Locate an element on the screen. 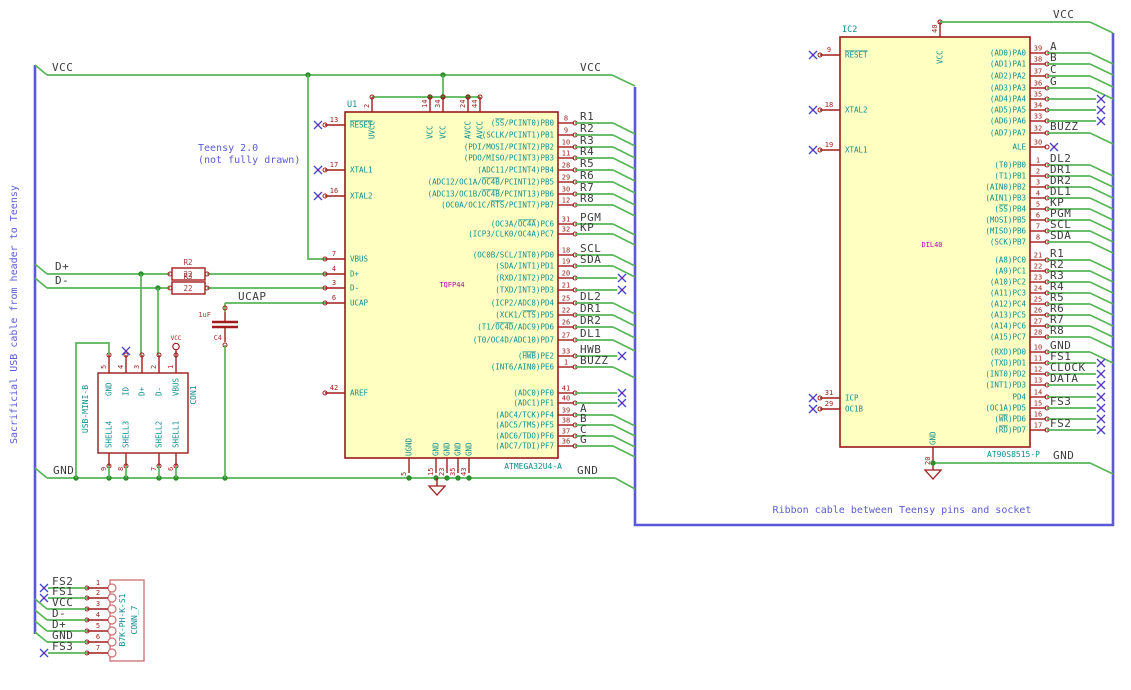 This screenshot has height=690, width=1131. pin-name: D- is located at coordinates (159, 391).